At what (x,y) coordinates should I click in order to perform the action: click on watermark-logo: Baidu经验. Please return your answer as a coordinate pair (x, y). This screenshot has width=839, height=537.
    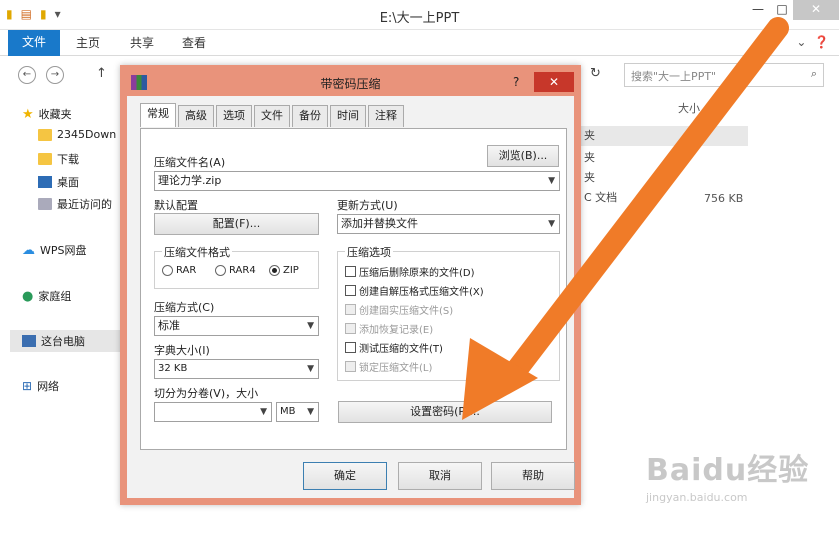
    Looking at the image, I should click on (728, 470).